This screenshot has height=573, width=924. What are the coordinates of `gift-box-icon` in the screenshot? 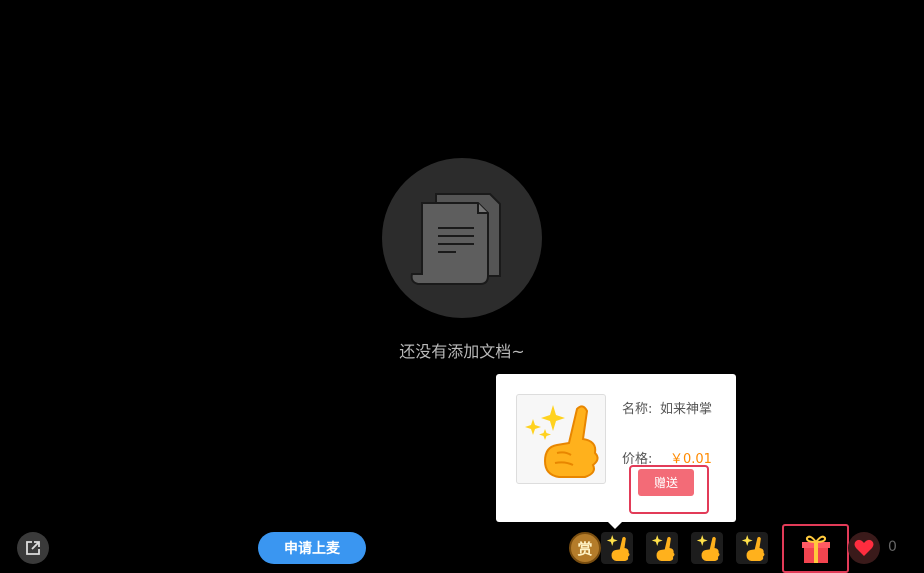 It's located at (815, 549).